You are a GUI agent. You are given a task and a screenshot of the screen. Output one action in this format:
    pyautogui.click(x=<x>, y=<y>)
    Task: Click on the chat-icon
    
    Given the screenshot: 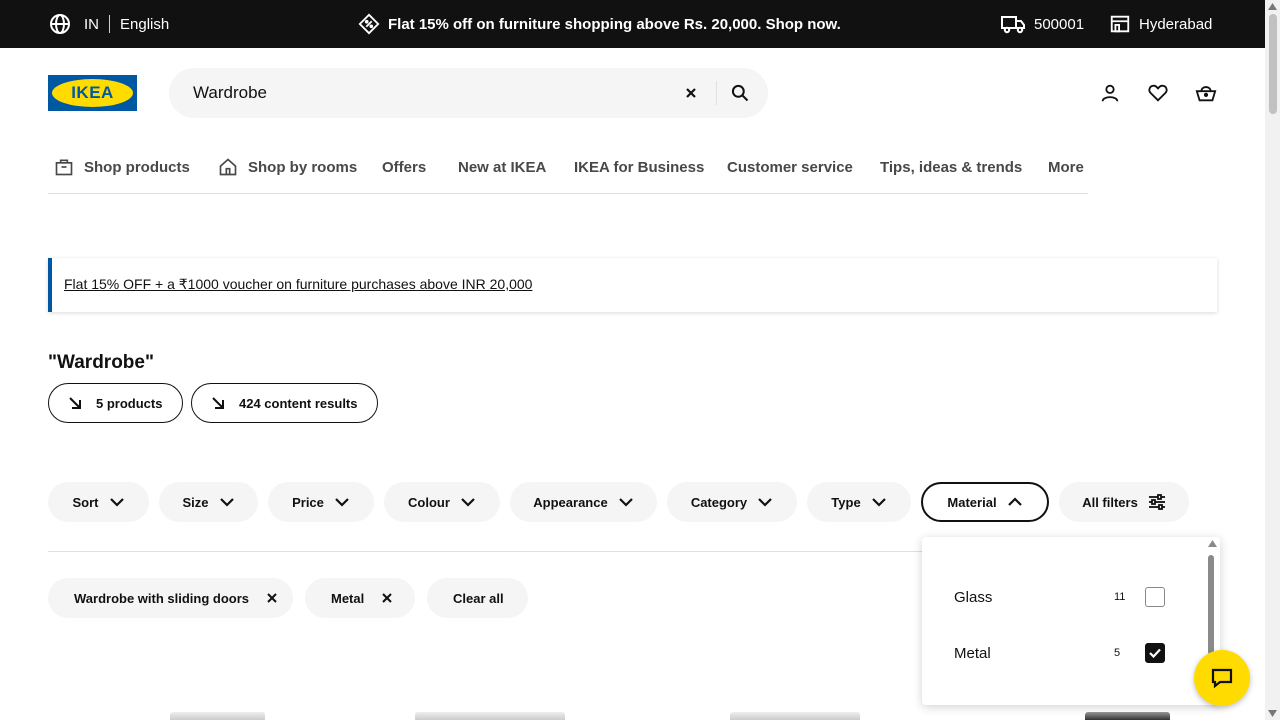 What is the action you would take?
    pyautogui.click(x=1222, y=678)
    